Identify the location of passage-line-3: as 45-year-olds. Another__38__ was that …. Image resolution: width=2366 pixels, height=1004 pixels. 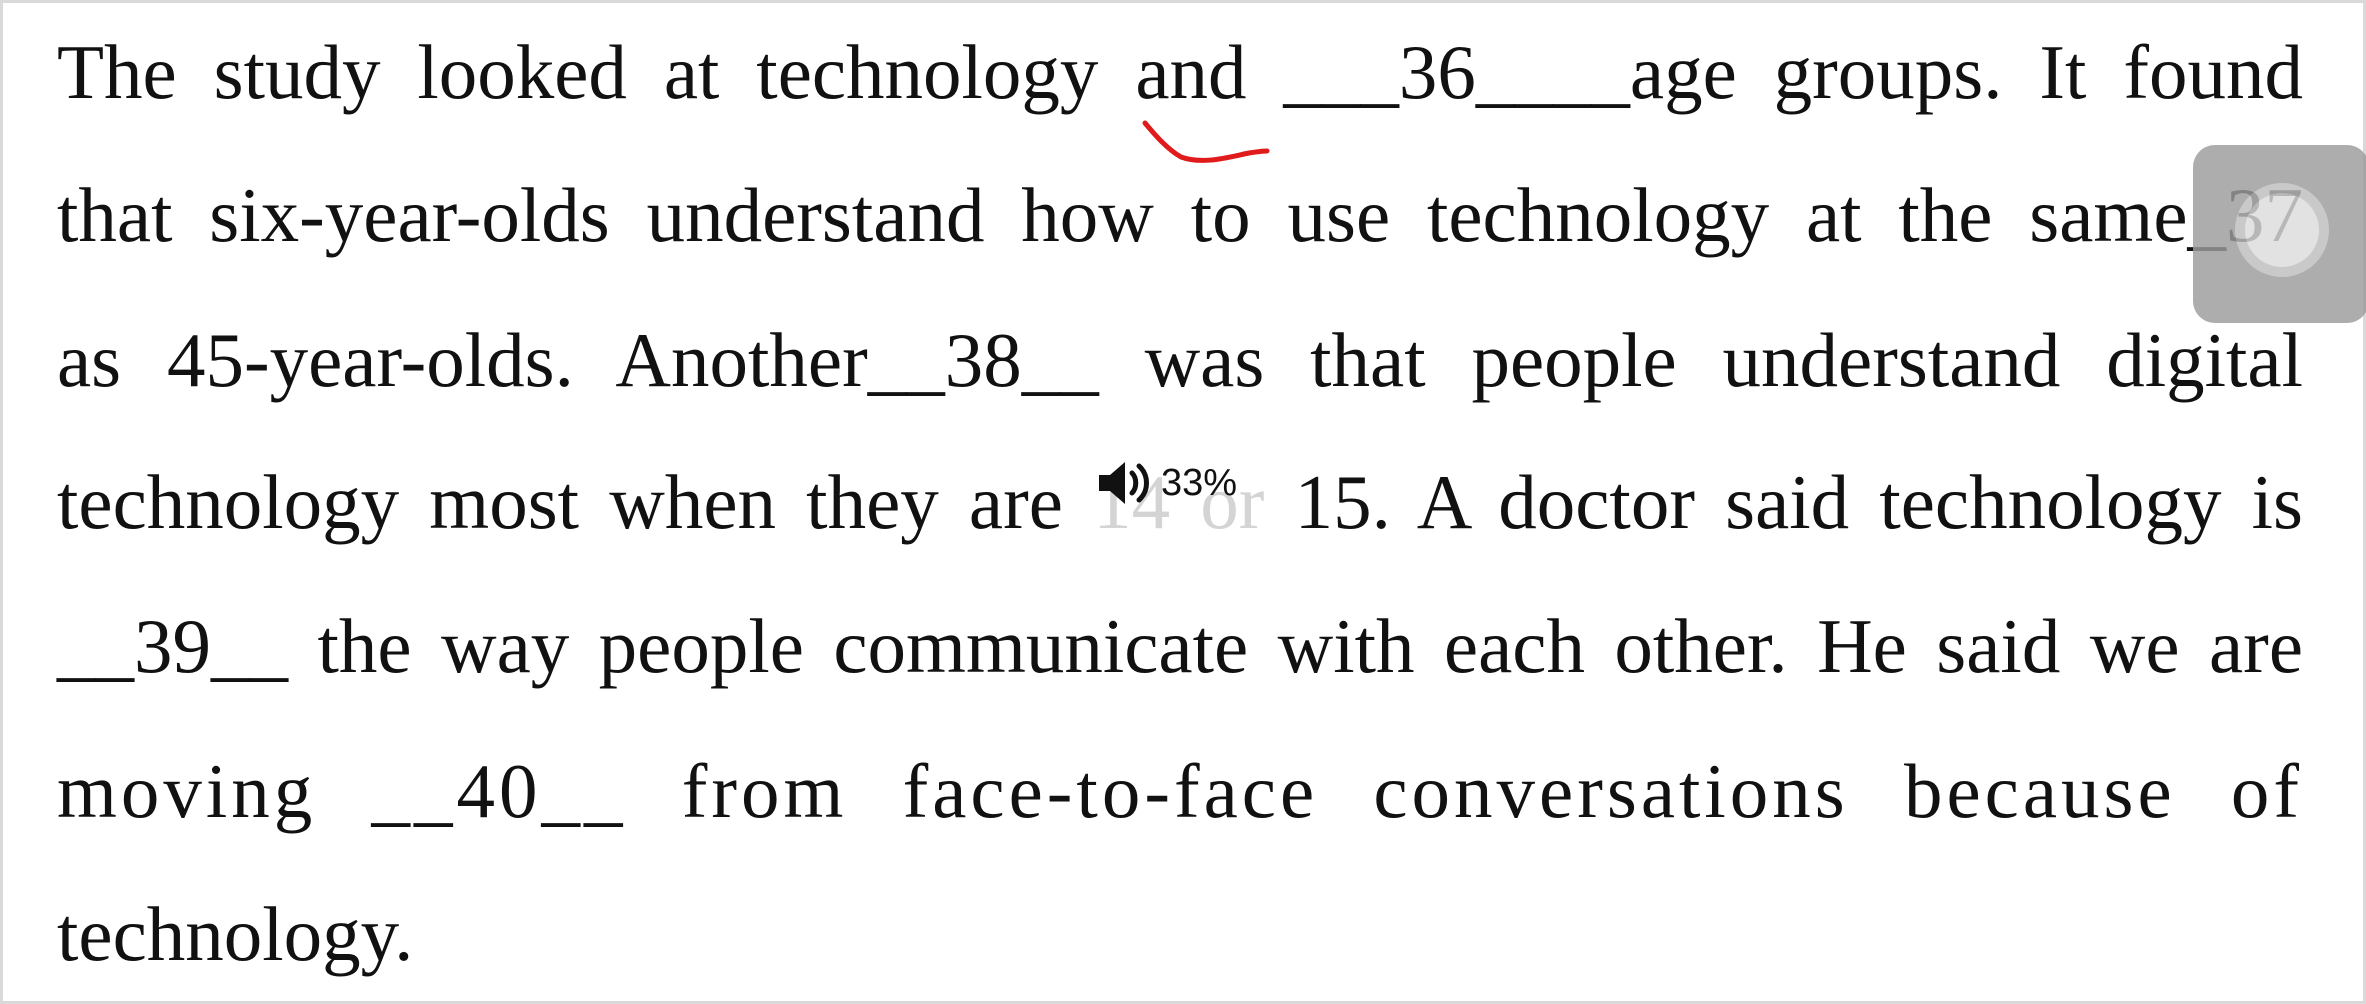
(1180, 360).